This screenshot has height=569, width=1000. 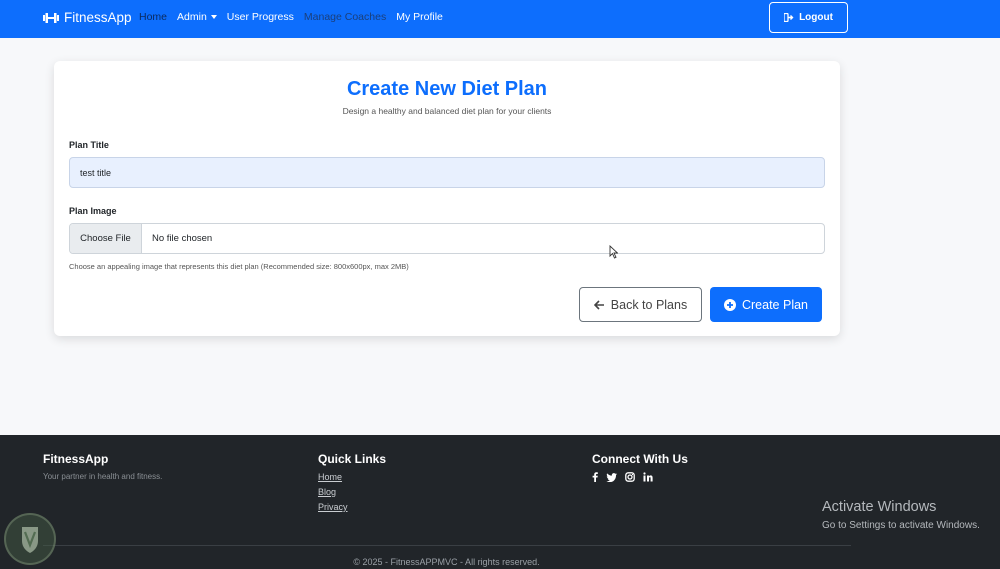 What do you see at coordinates (622, 477) in the screenshot?
I see `social-links` at bounding box center [622, 477].